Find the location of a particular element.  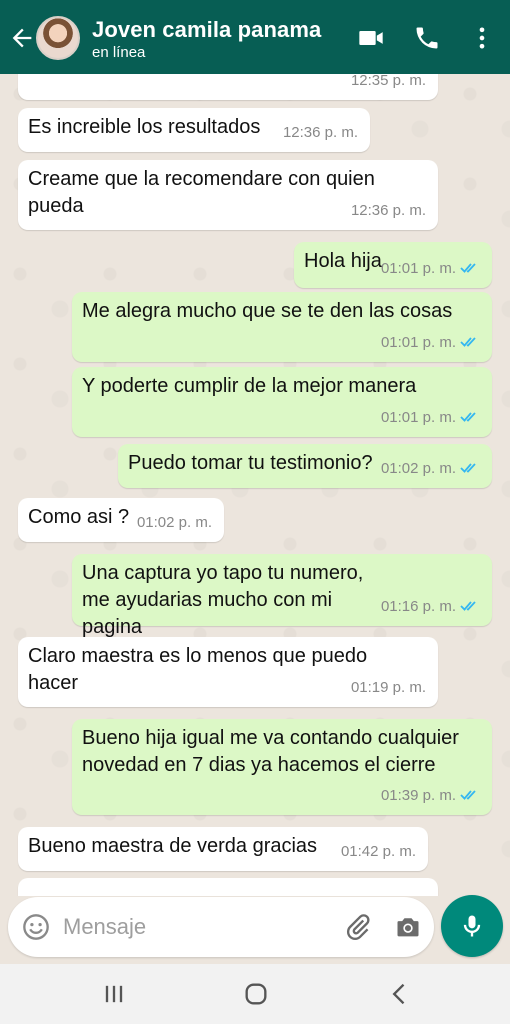

message-composer is located at coordinates (221, 927).